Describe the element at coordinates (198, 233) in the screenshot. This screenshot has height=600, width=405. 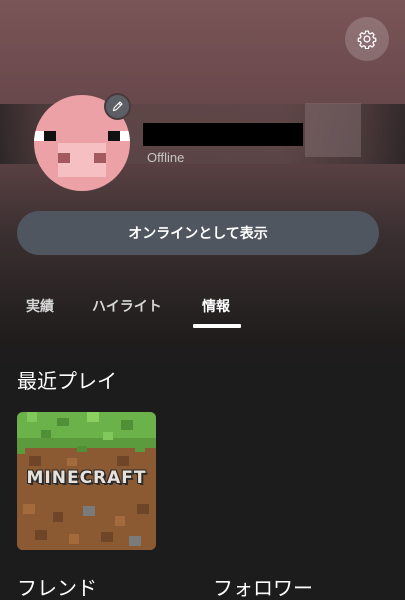
I see `appear-online-button: オンラインとして表示` at that location.